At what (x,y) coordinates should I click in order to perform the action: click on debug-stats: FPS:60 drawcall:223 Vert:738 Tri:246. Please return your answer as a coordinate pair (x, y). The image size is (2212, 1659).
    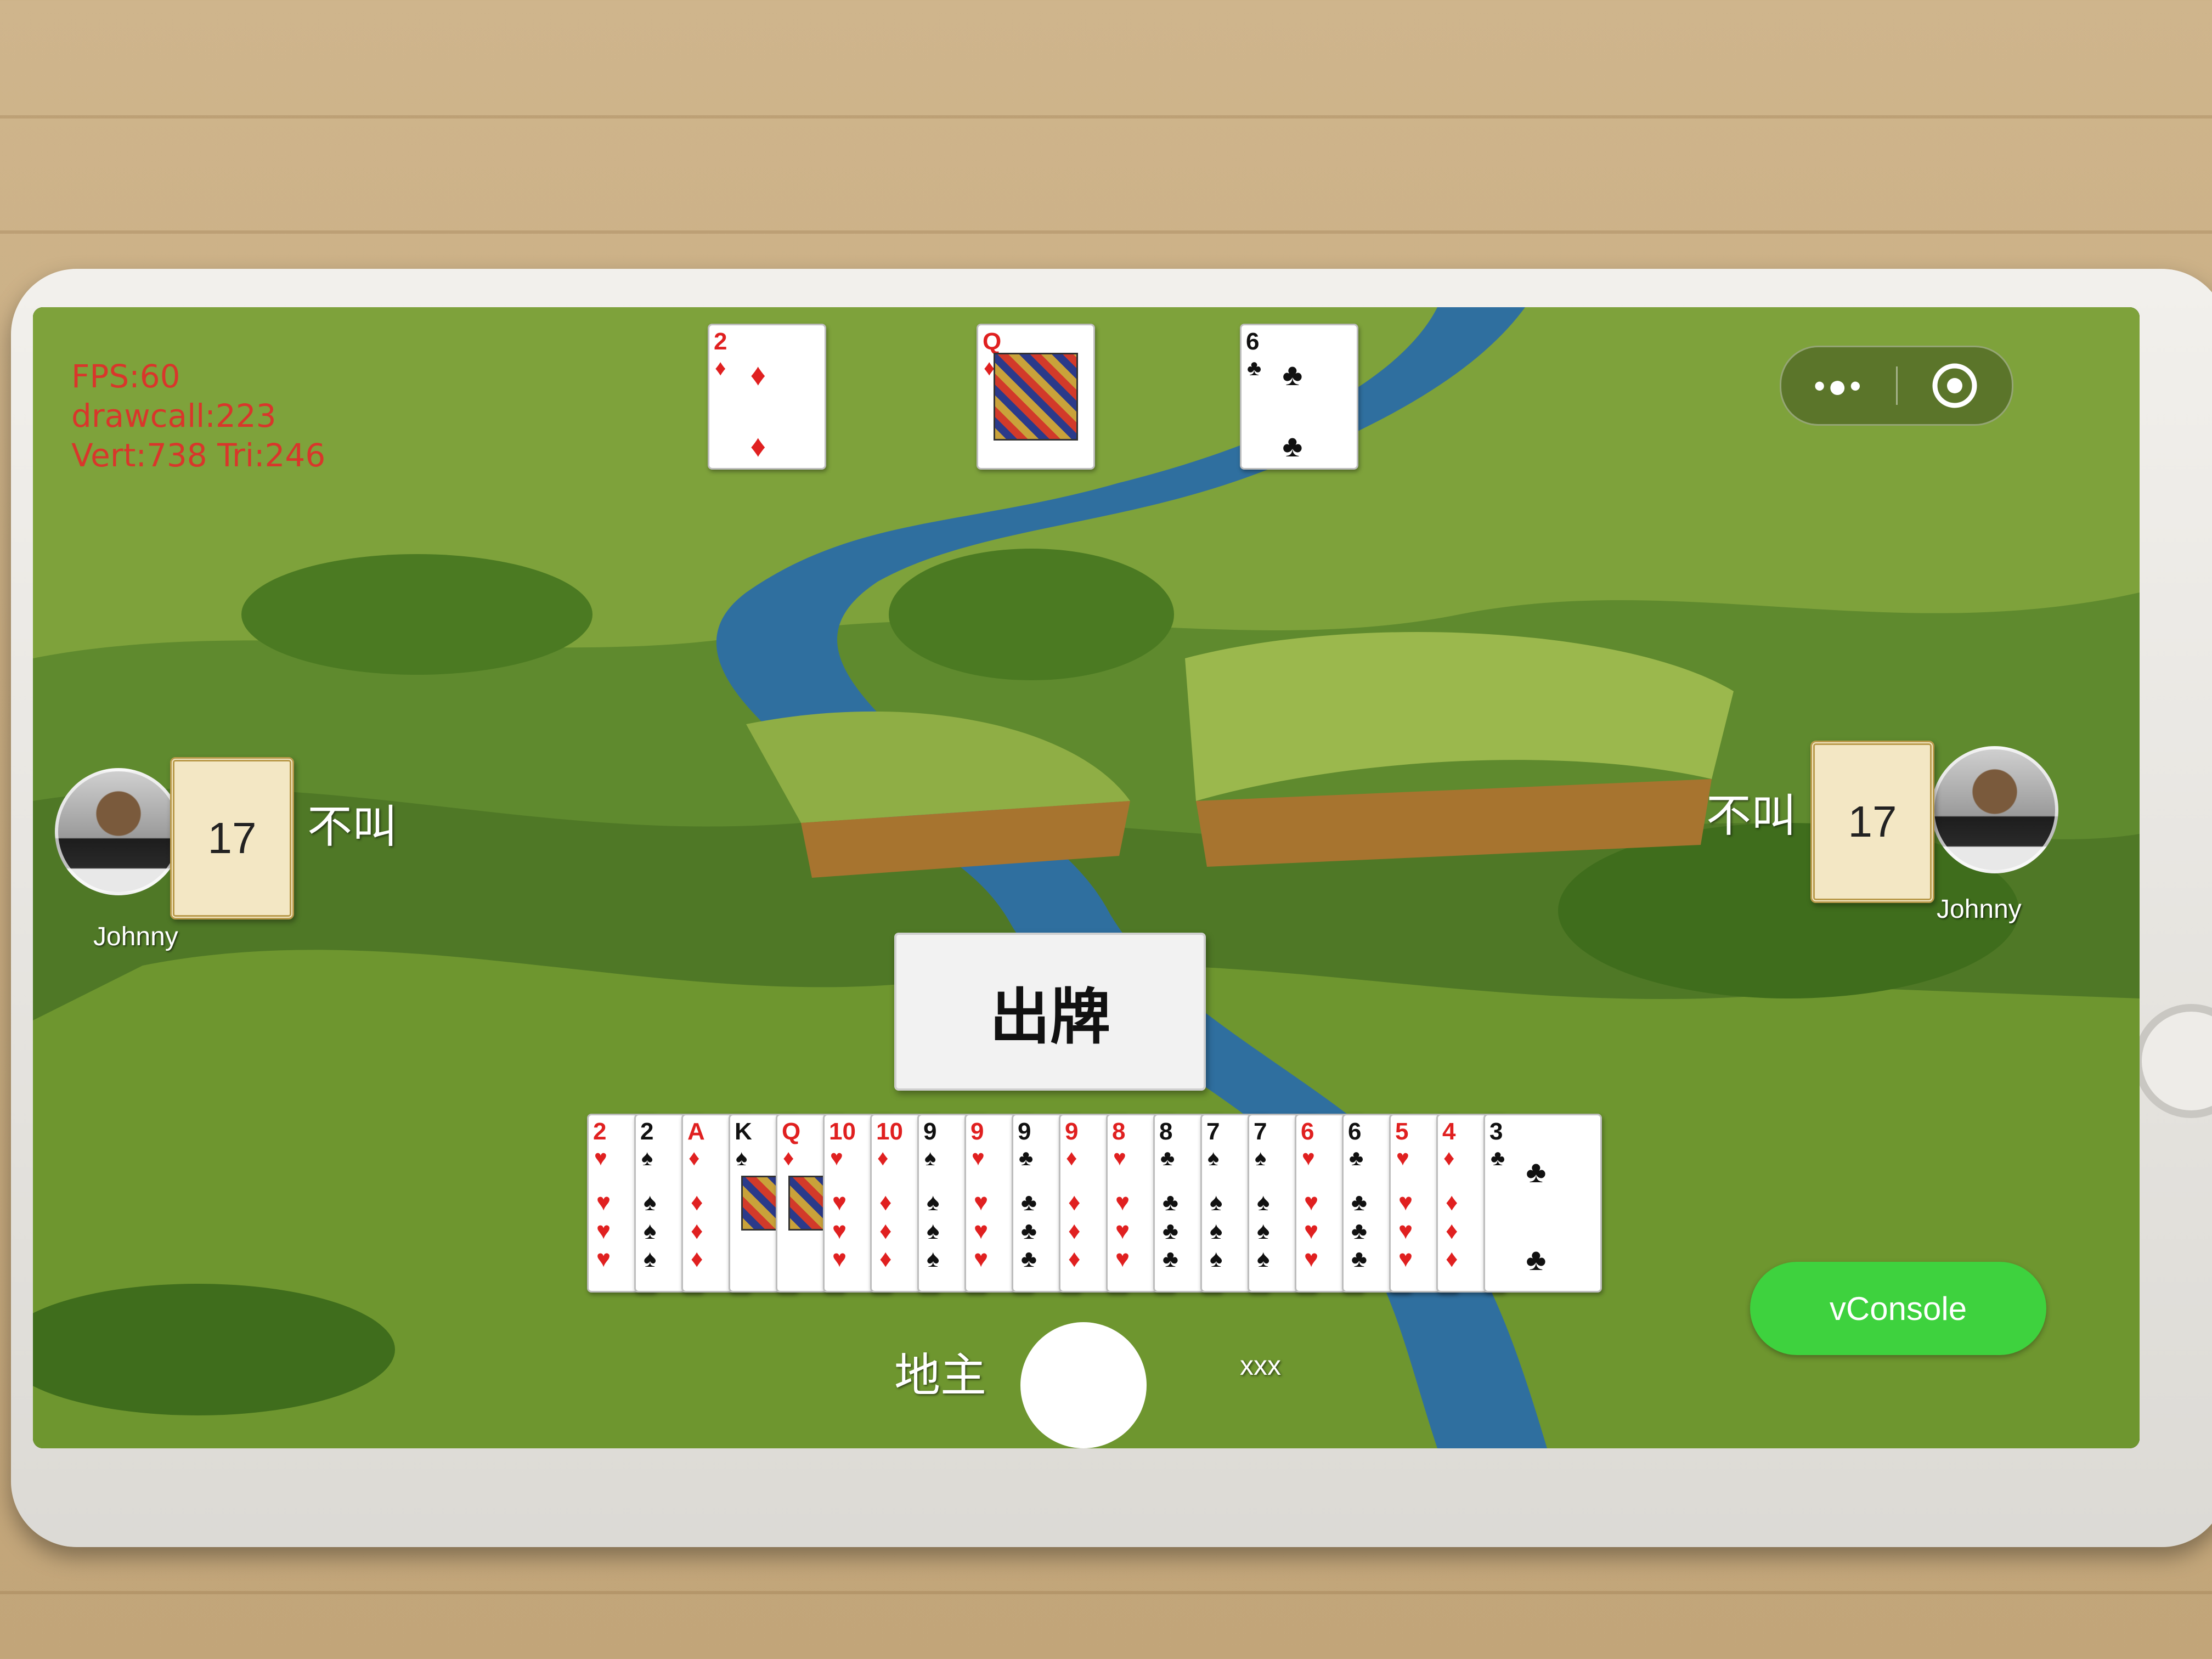
    Looking at the image, I should click on (198, 416).